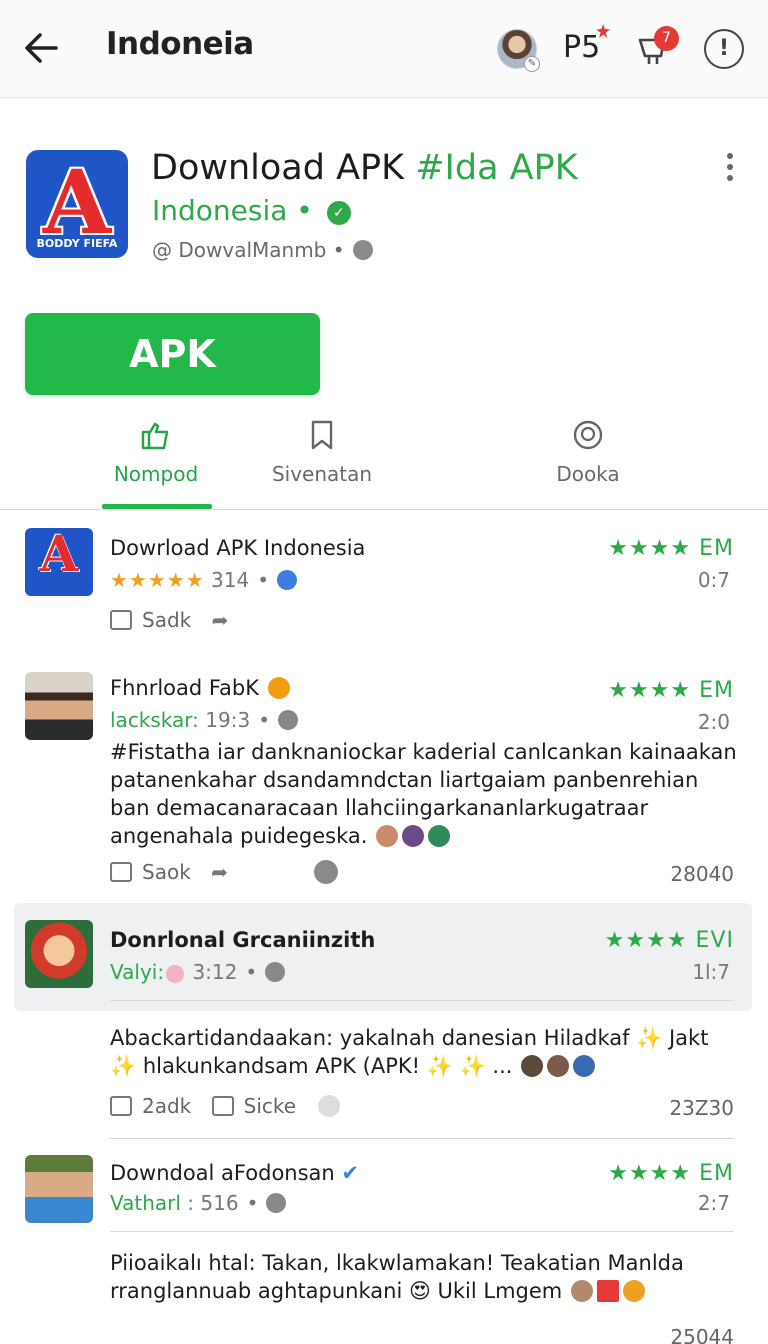 The width and height of the screenshot is (768, 1344). I want to click on review-actions: Saok ➦, so click(224, 872).